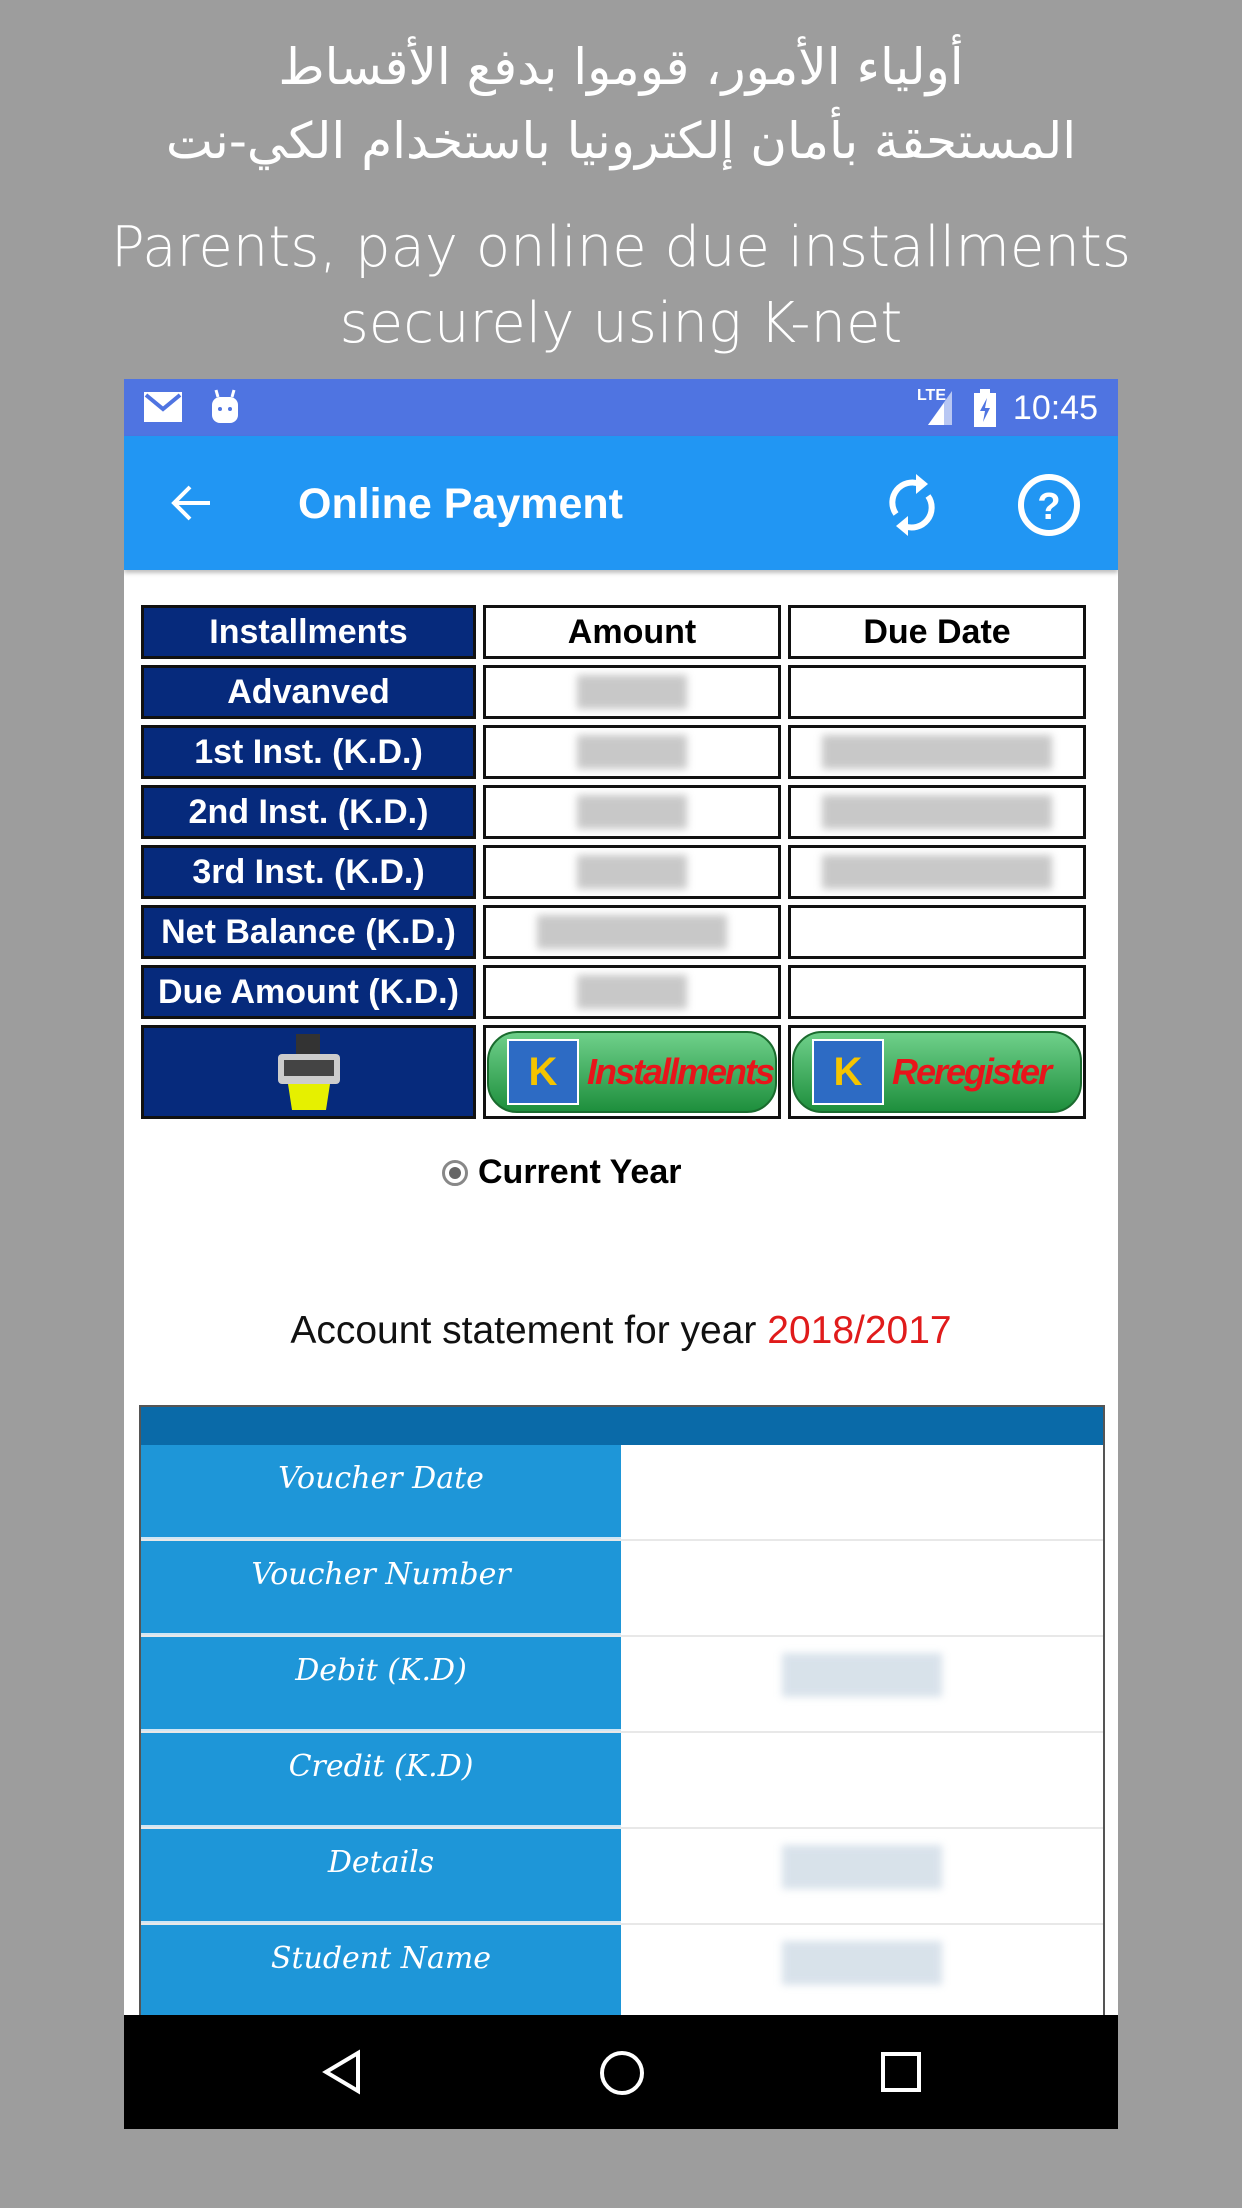 This screenshot has height=2208, width=1242. I want to click on page-title: Online Payment, so click(460, 504).